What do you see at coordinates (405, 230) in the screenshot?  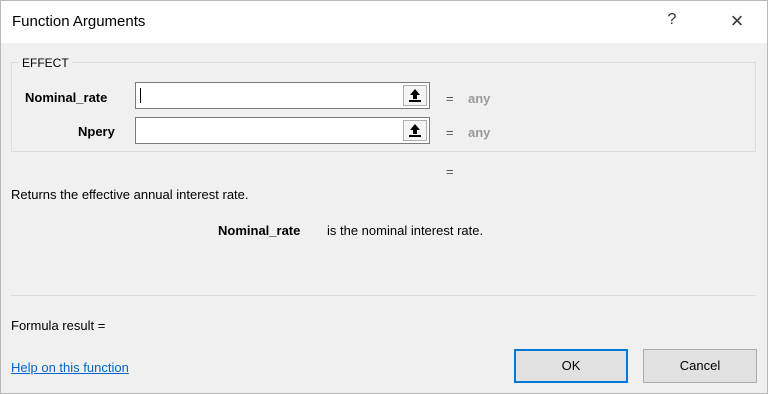 I see `argument-description-text: is the nominal interest rate.` at bounding box center [405, 230].